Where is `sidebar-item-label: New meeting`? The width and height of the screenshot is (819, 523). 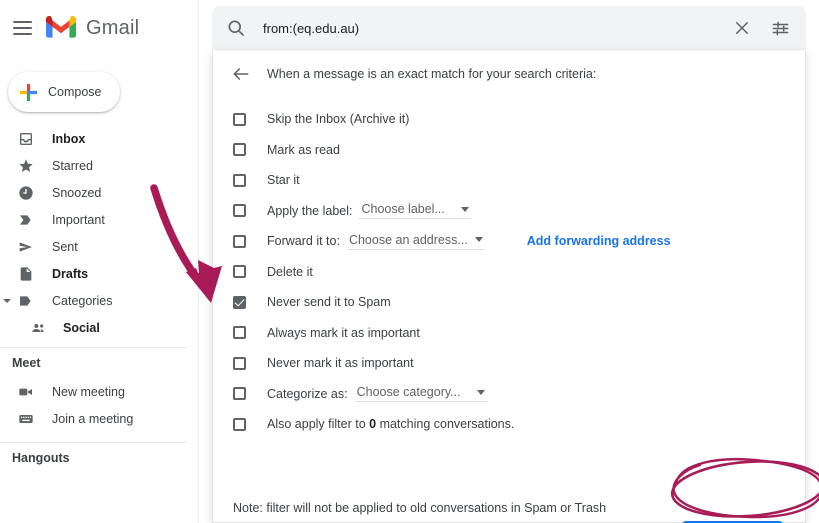 sidebar-item-label: New meeting is located at coordinates (88, 391).